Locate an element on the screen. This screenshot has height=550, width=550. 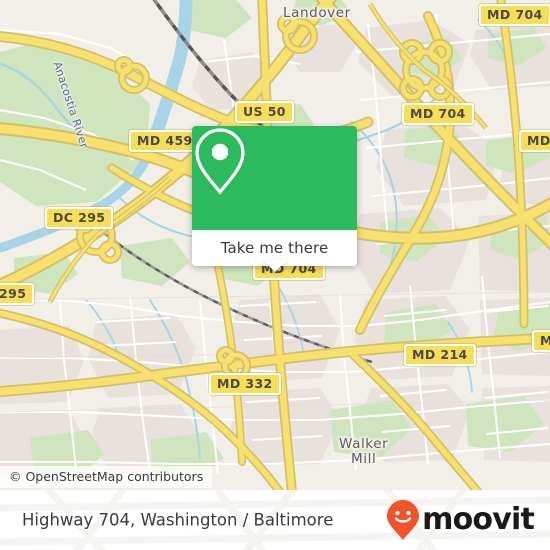
shield-md-right-edge: MD is located at coordinates (541, 341).